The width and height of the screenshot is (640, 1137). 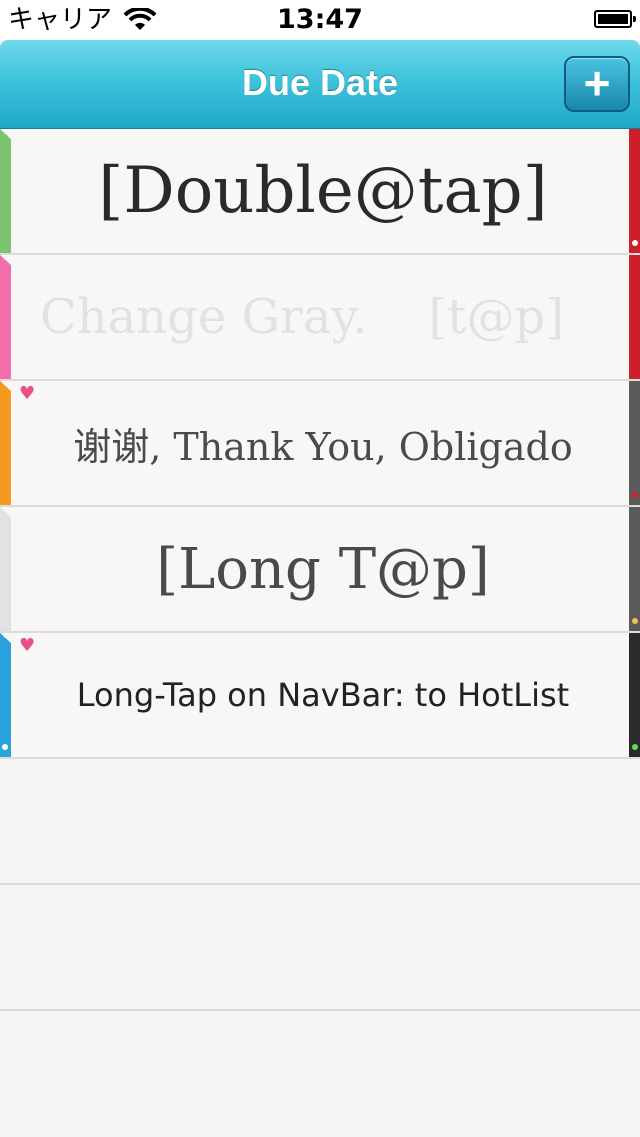 I want to click on list-item-text: [Double@tap], so click(x=323, y=191).